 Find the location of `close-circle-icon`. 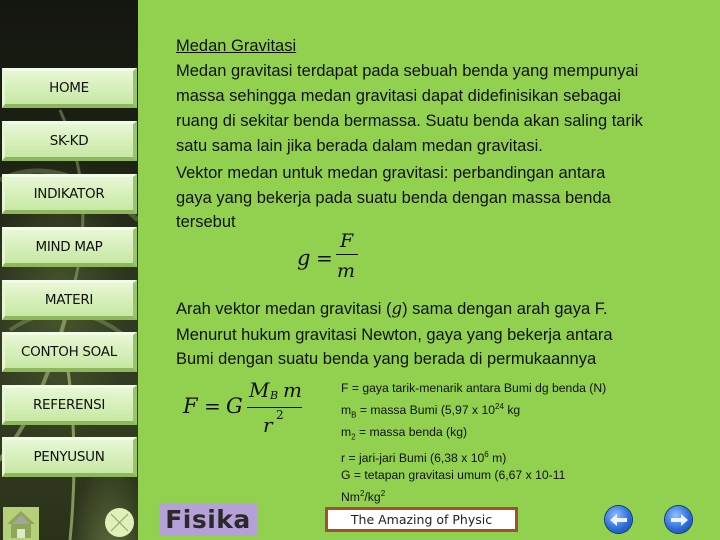

close-circle-icon is located at coordinates (119, 522).